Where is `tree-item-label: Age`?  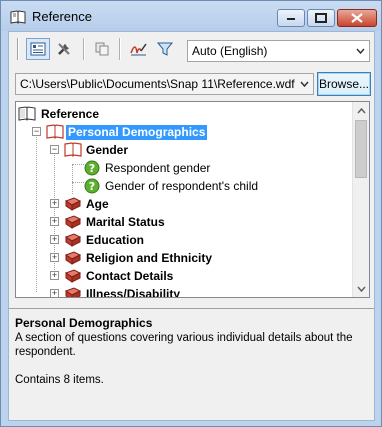
tree-item-label: Age is located at coordinates (97, 203).